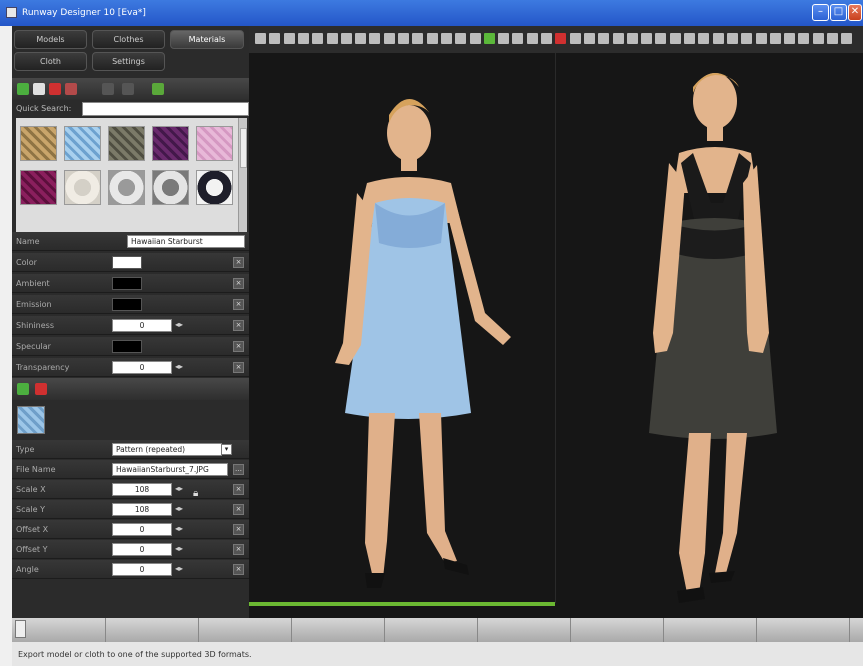 This screenshot has height=666, width=863. I want to click on offset-y-field: 0, so click(142, 549).